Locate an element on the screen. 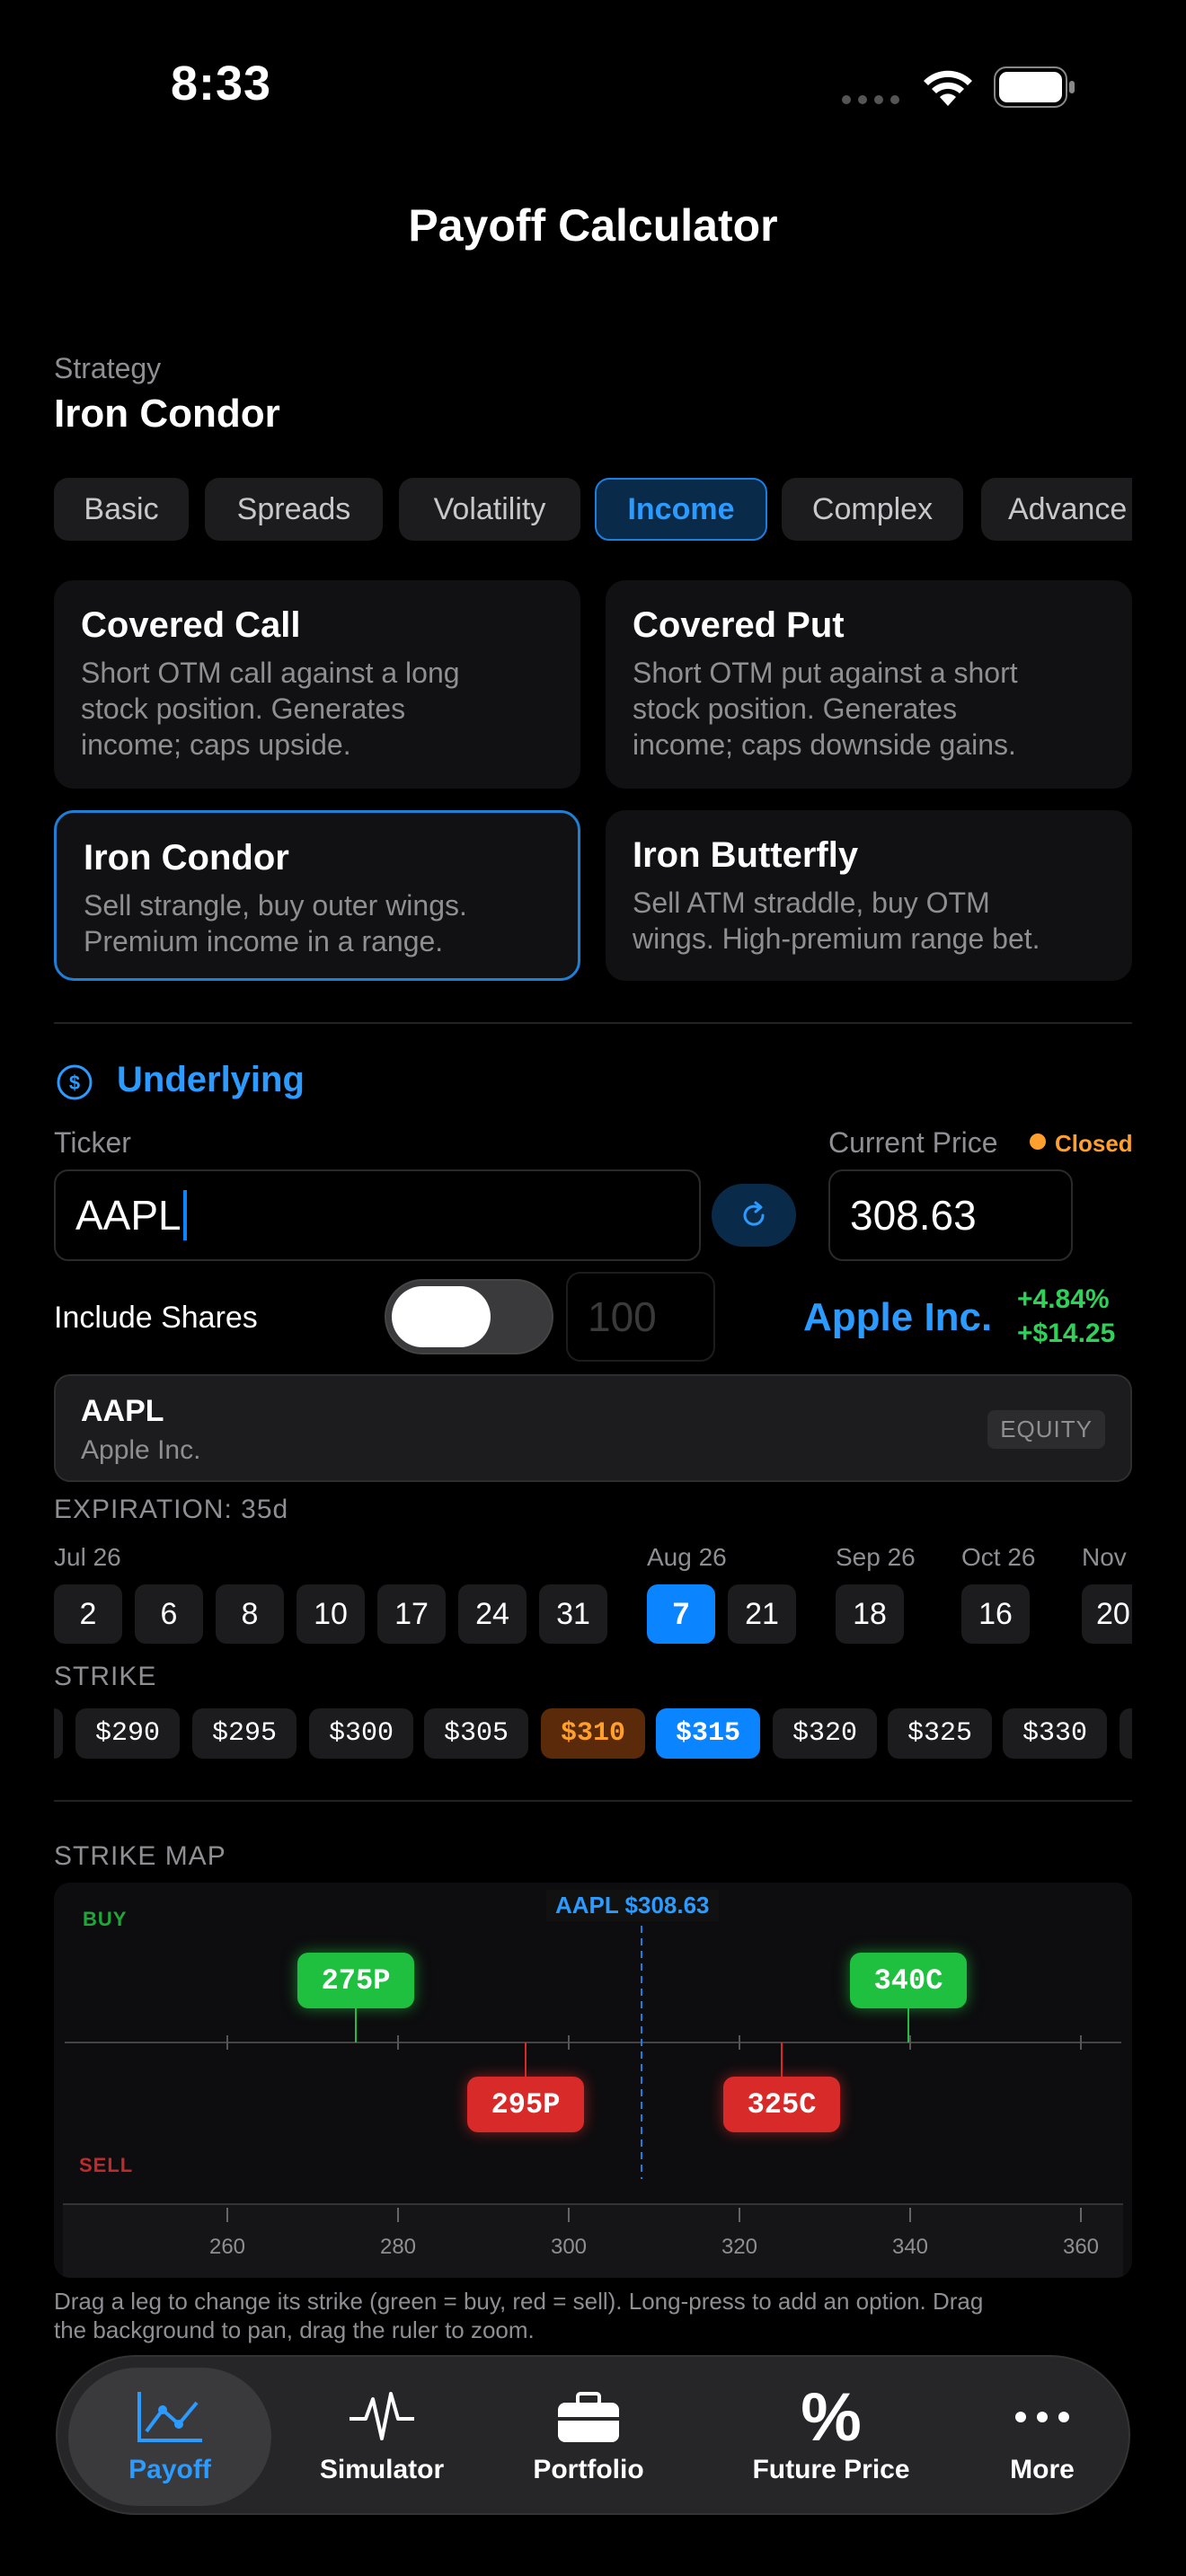 Image resolution: width=1186 pixels, height=2576 pixels. ticker-input: AAPL is located at coordinates (377, 1215).